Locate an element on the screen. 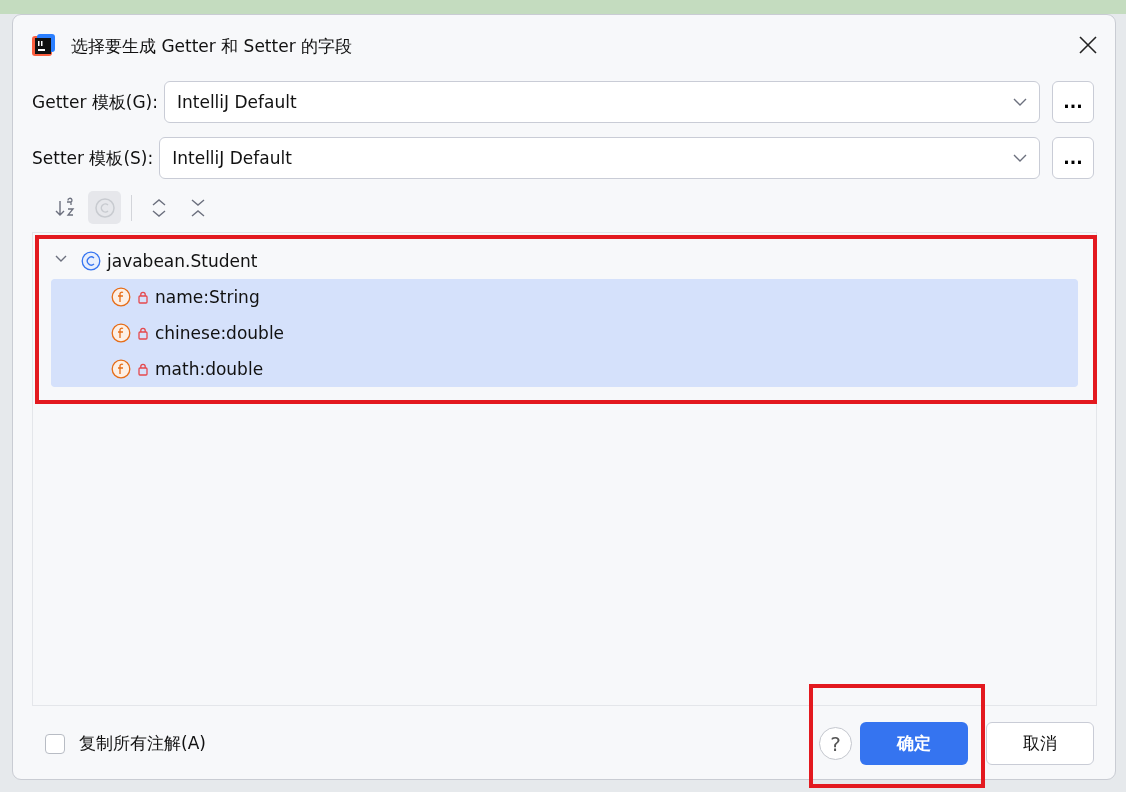 The width and height of the screenshot is (1126, 792). copy-annotations-checkbox: 复制所有注解(A) is located at coordinates (125, 743).